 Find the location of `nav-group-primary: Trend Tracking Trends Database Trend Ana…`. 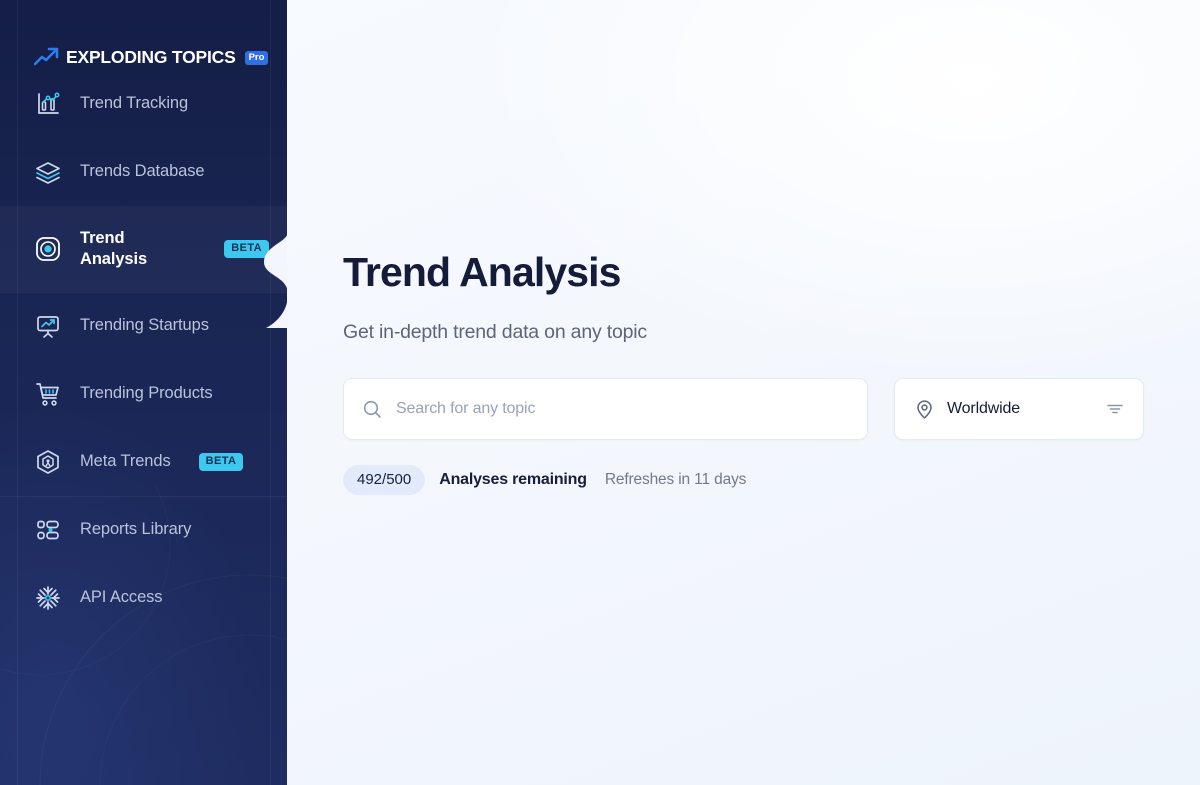

nav-group-primary: Trend Tracking Trends Database Trend Ana… is located at coordinates (143, 181).